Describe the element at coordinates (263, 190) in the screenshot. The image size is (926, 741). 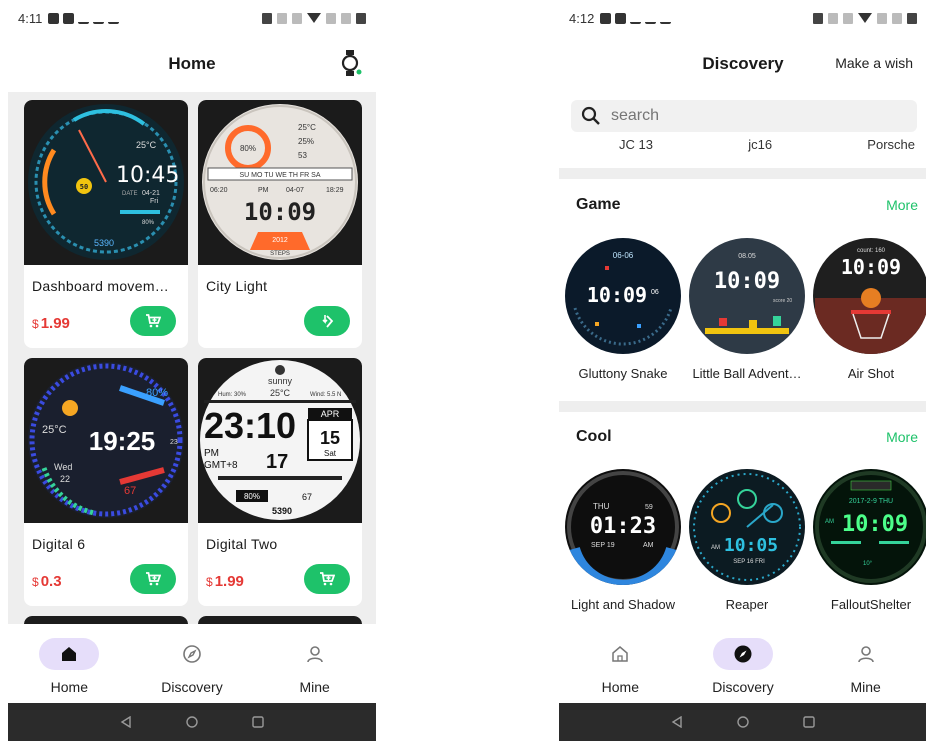
I see `face-pm: PM` at that location.